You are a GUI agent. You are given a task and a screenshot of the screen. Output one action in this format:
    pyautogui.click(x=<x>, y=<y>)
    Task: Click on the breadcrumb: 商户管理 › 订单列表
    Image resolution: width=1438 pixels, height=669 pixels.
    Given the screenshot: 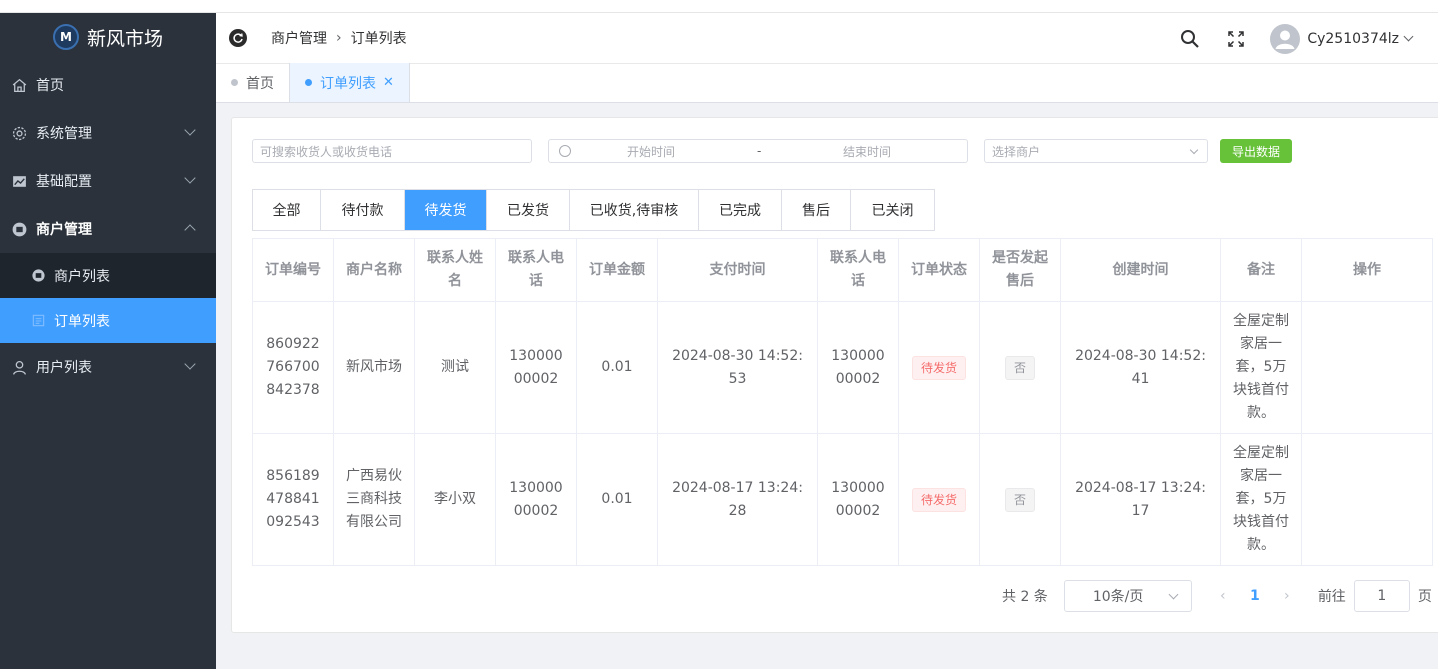 What is the action you would take?
    pyautogui.click(x=339, y=38)
    